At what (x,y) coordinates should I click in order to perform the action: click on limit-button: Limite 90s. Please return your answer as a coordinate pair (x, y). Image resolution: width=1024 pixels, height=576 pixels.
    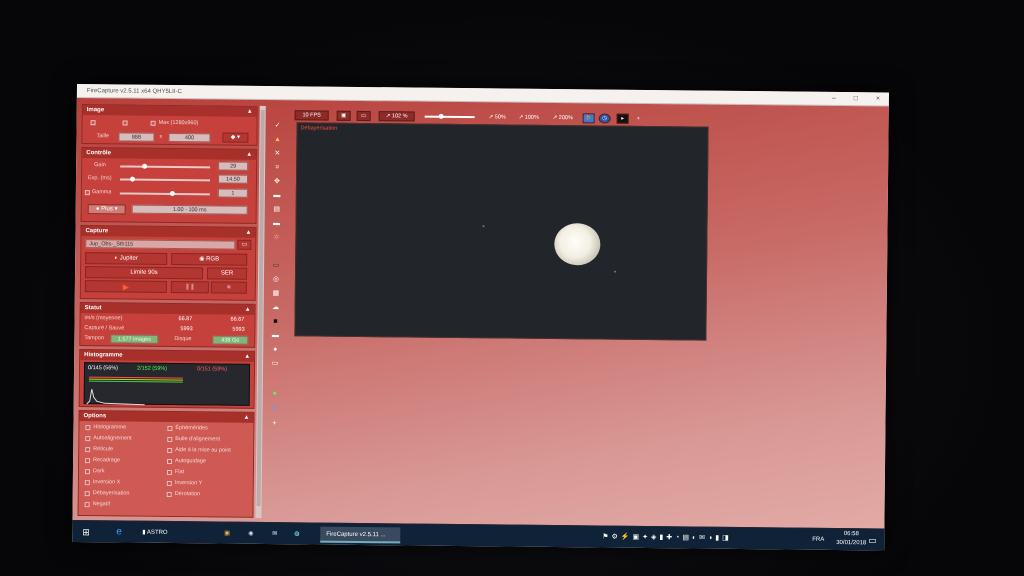
    Looking at the image, I should click on (144, 273).